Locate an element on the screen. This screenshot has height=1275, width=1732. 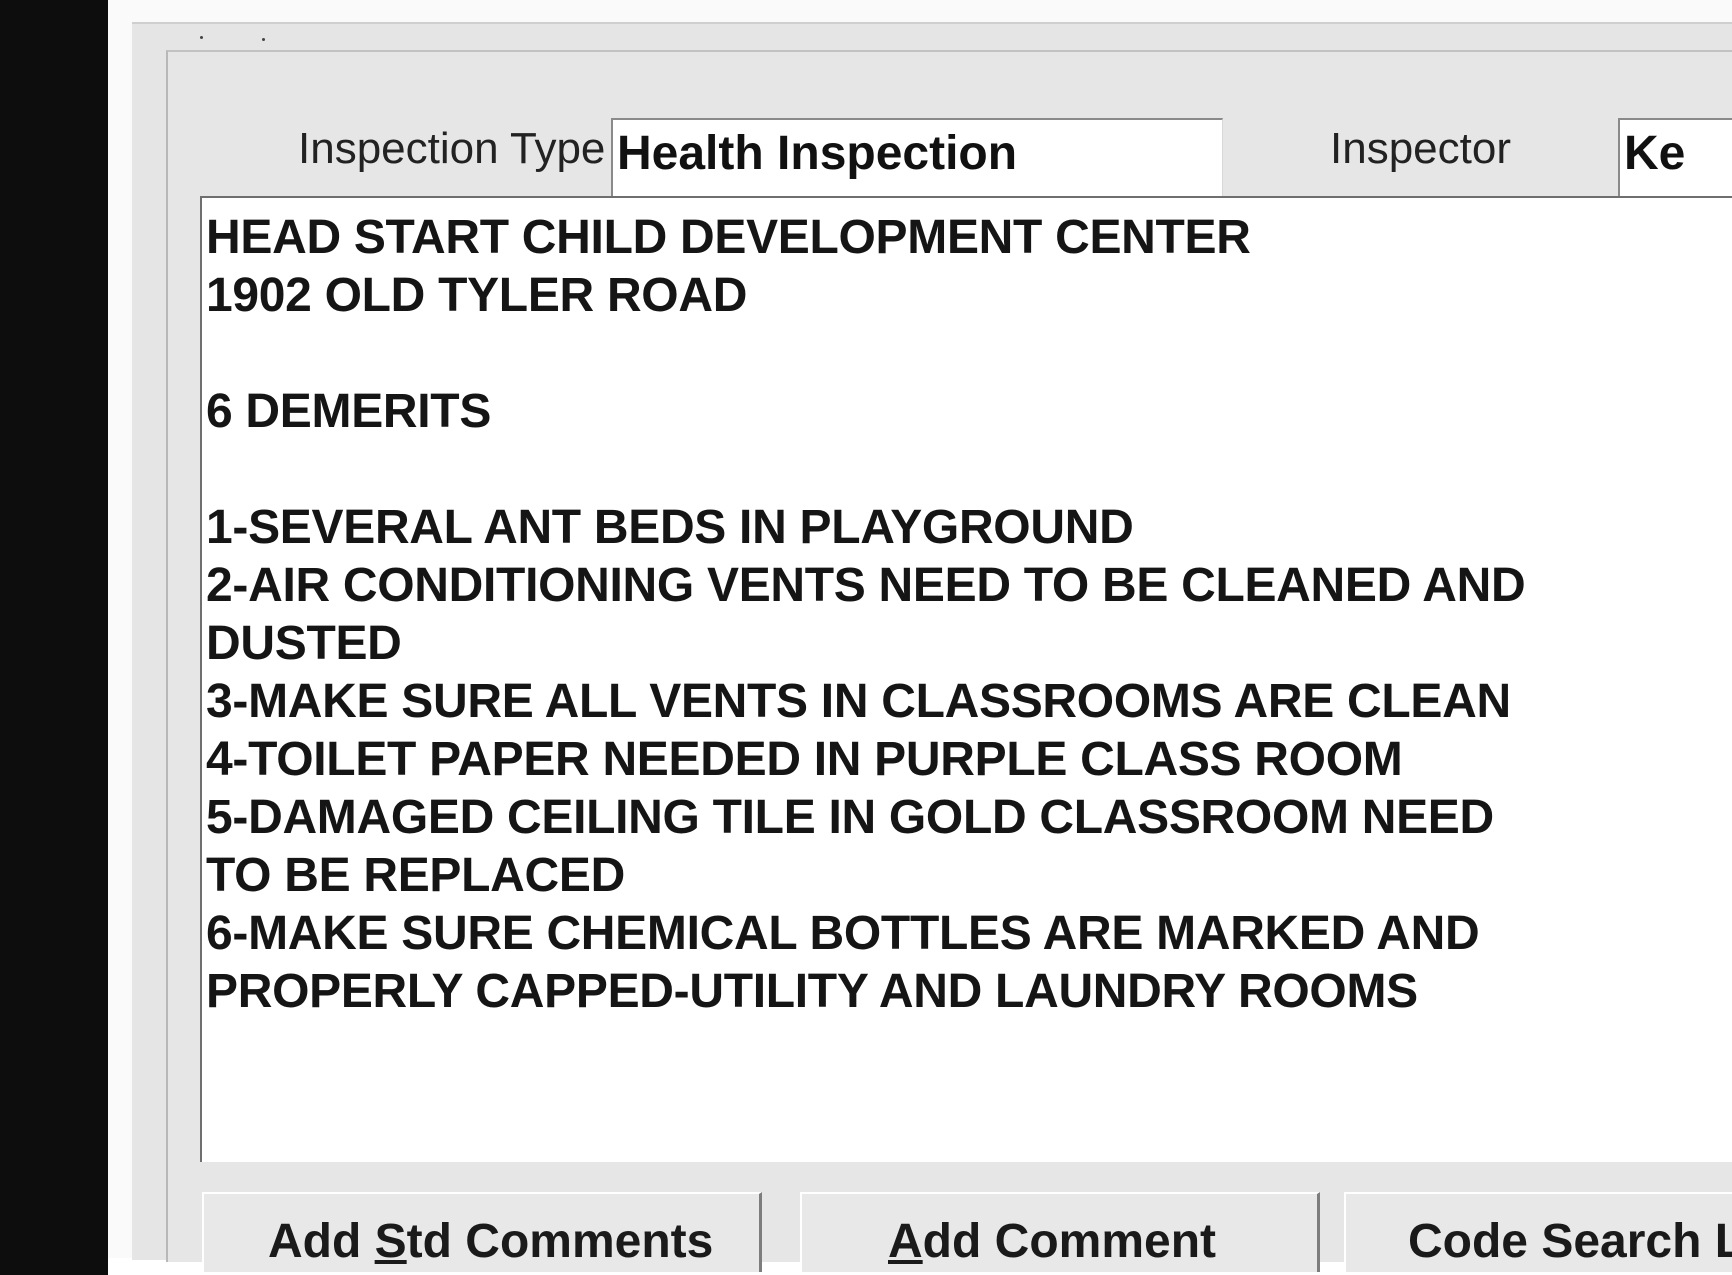
comment-line: 6 DEMERITS is located at coordinates (349, 411).